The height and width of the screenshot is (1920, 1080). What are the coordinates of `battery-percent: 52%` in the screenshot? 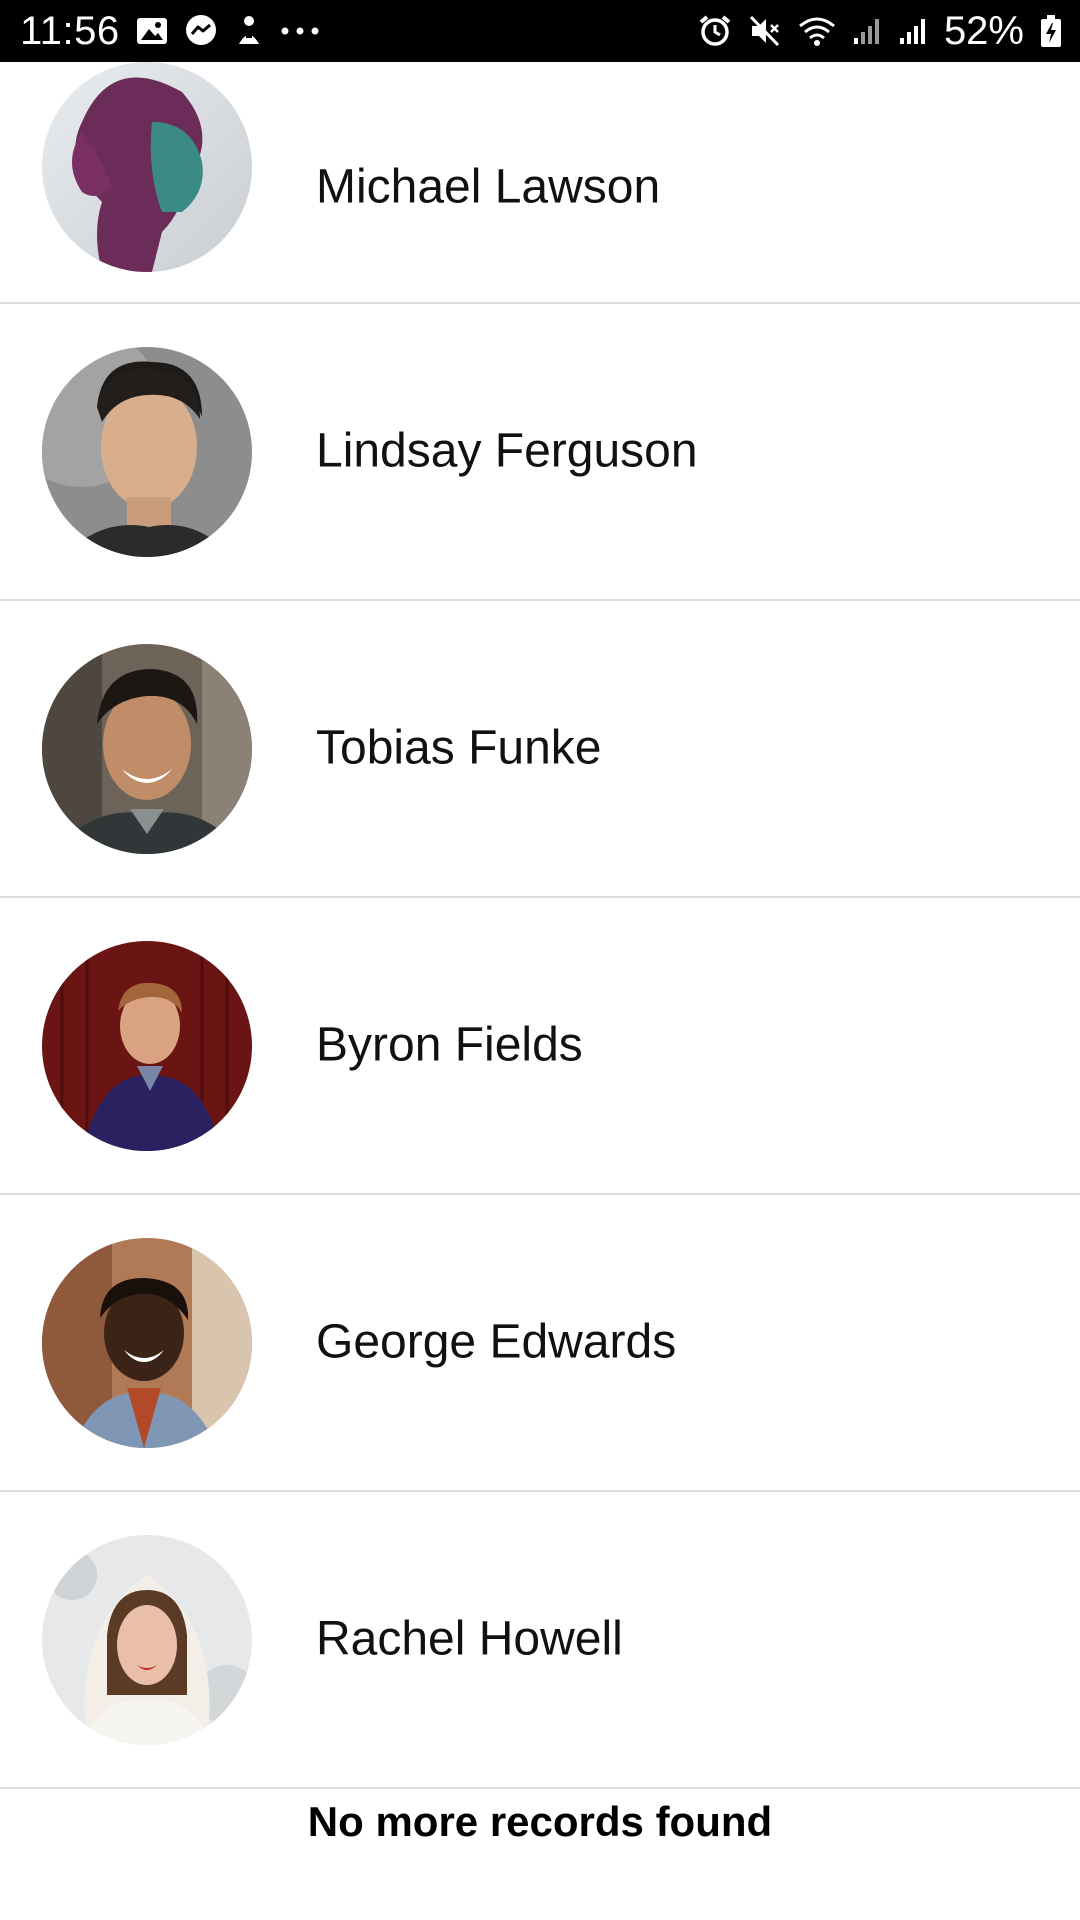 It's located at (983, 30).